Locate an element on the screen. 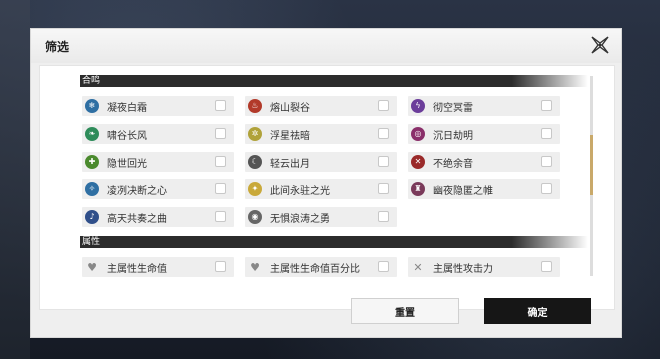 This screenshot has width=660, height=359. filter-item-resonance: ☾ 轻云出月 is located at coordinates (321, 162).